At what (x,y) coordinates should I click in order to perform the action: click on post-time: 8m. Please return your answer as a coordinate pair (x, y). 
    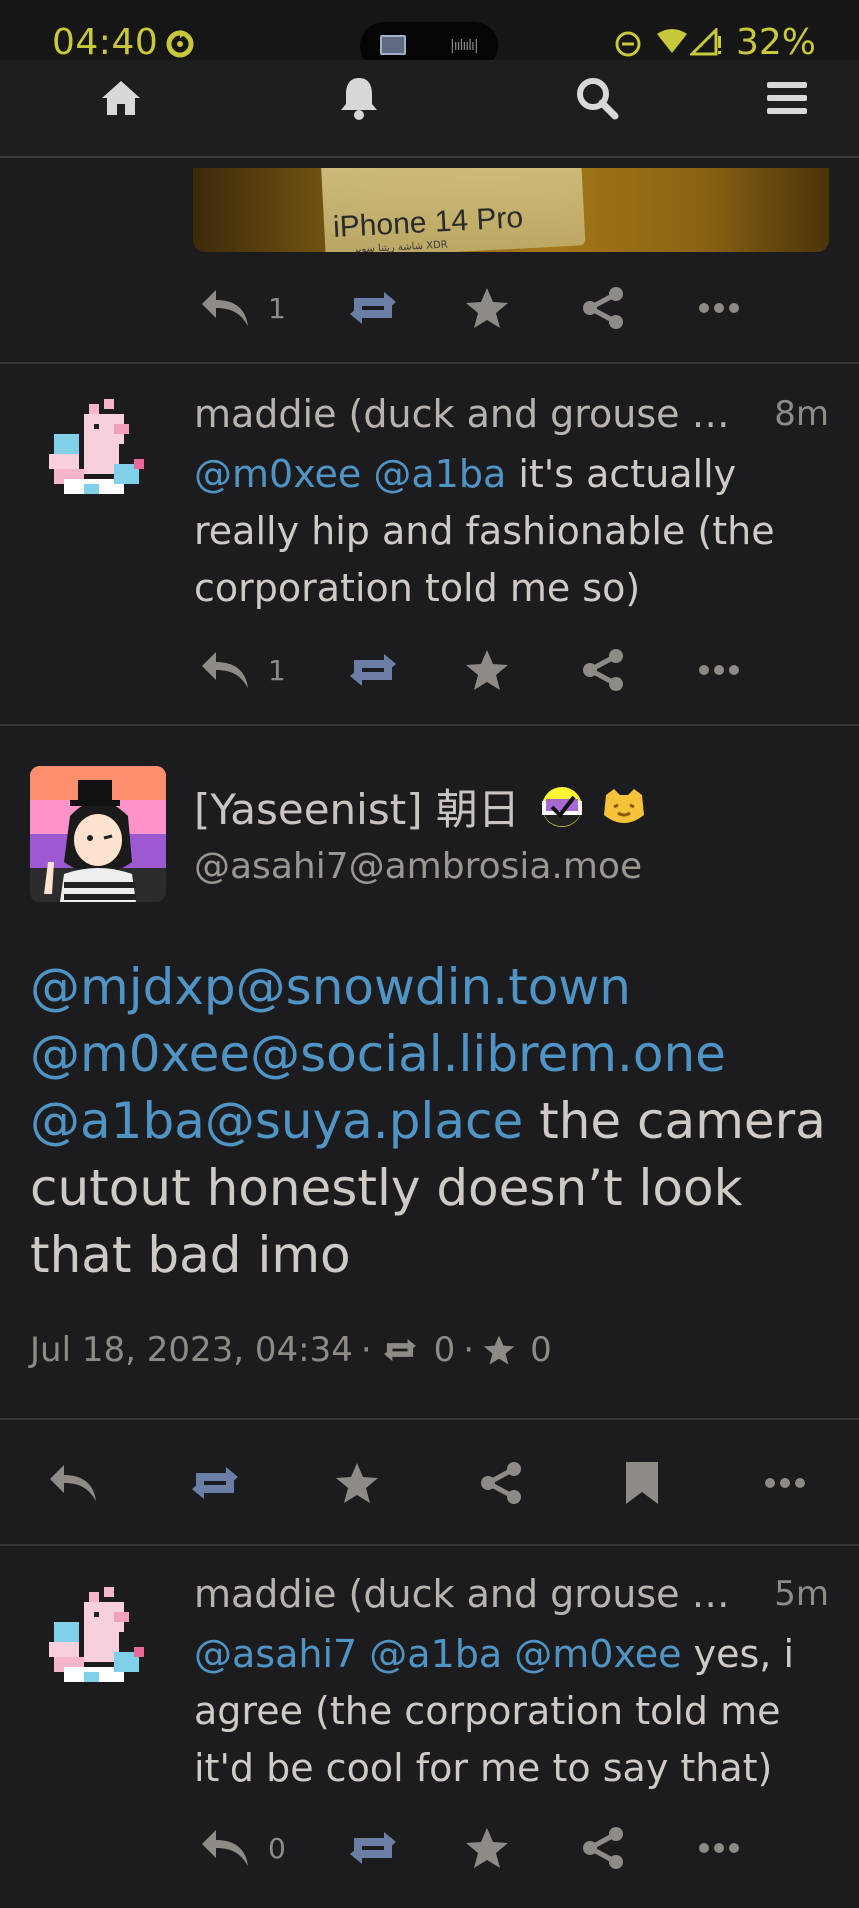
    Looking at the image, I should click on (801, 414).